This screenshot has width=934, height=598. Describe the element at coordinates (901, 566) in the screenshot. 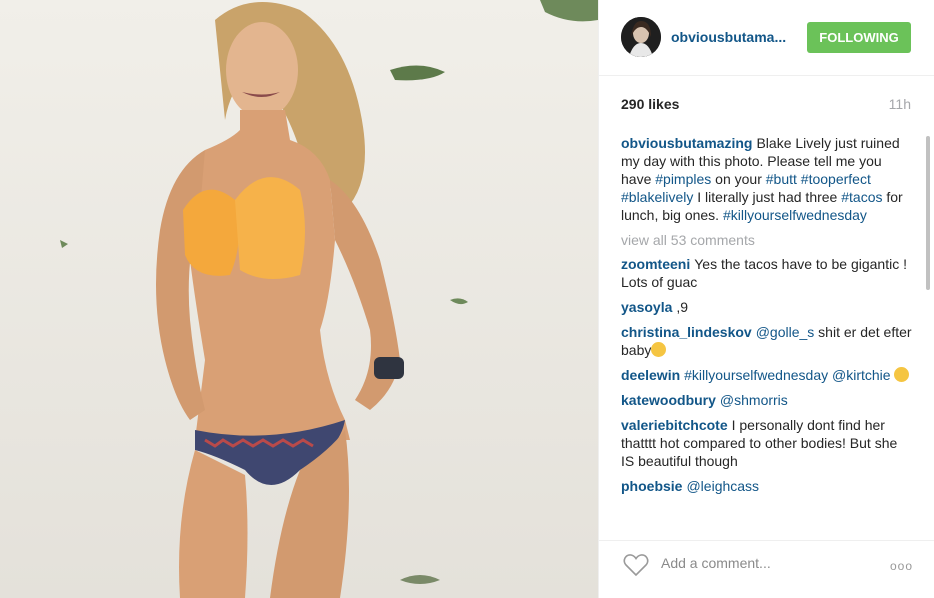

I see `more-options-icon: ooo` at that location.